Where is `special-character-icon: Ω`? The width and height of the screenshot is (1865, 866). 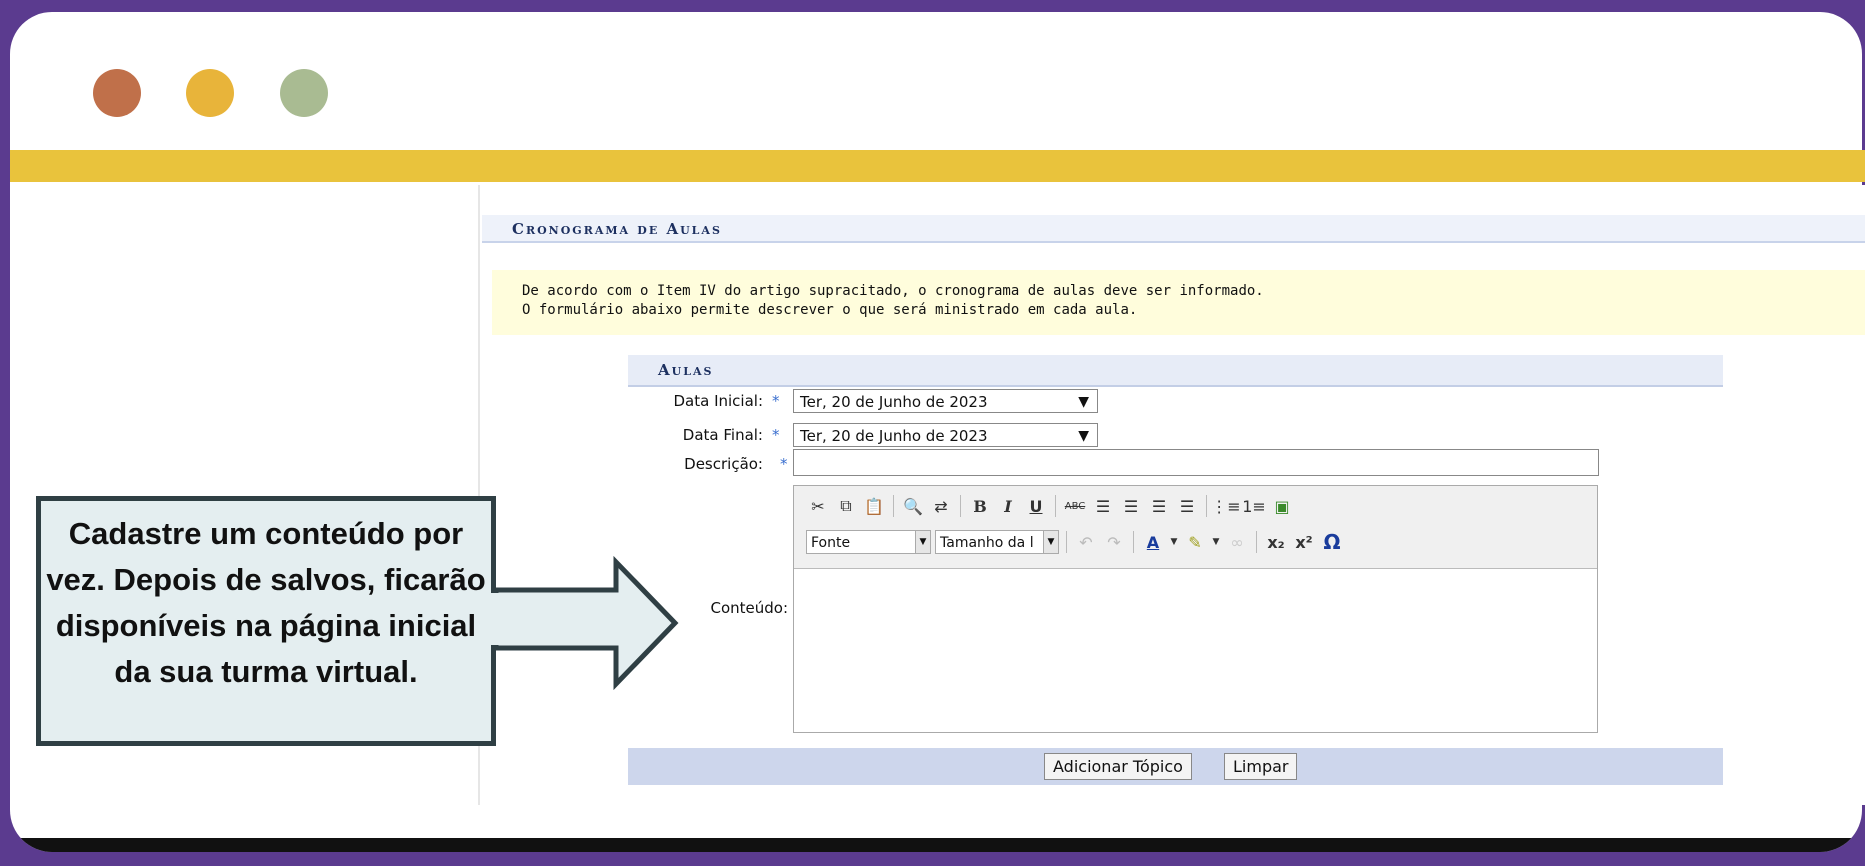
special-character-icon: Ω is located at coordinates (1332, 542).